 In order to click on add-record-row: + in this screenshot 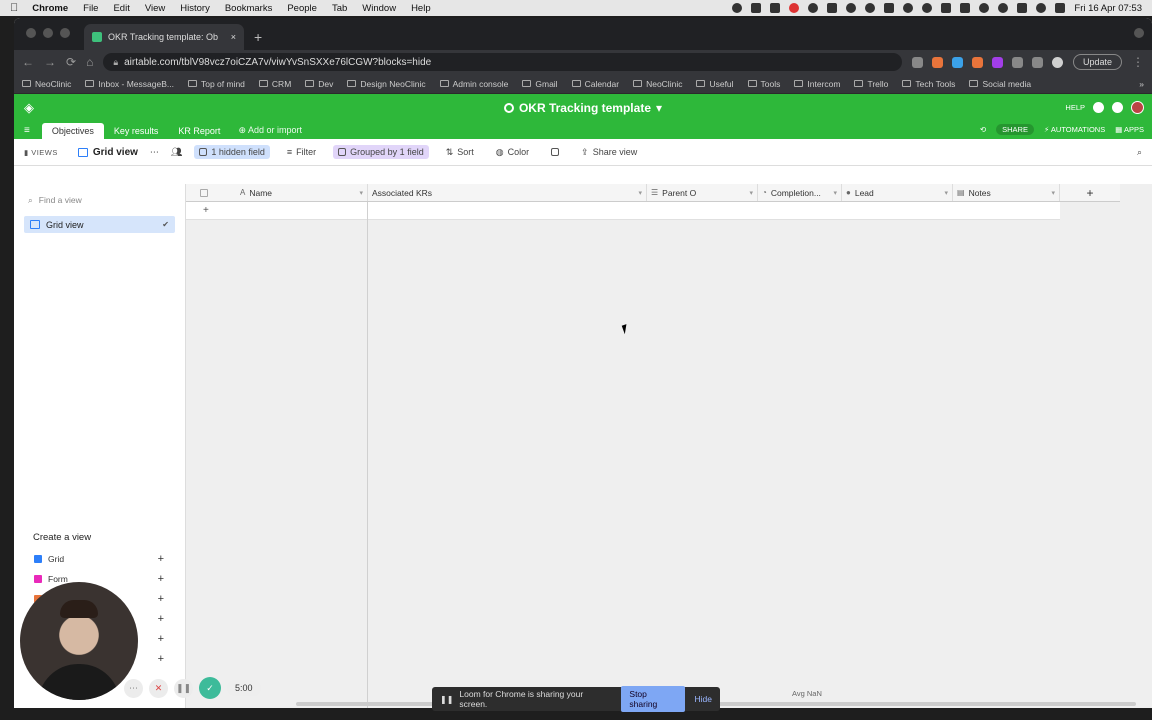, I will do `click(623, 211)`.